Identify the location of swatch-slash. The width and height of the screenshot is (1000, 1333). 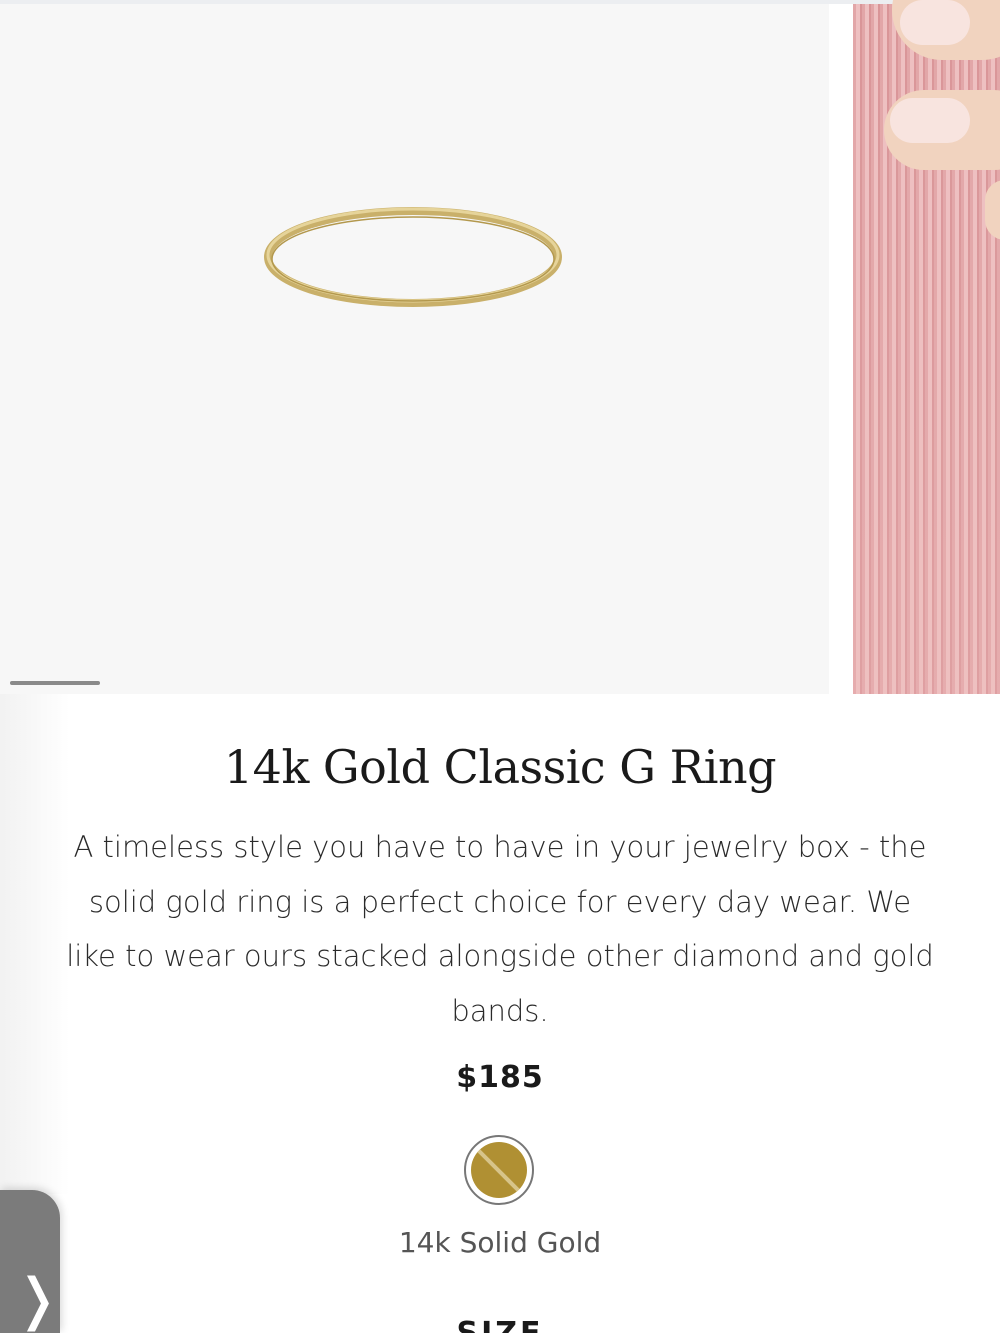
(499, 1171).